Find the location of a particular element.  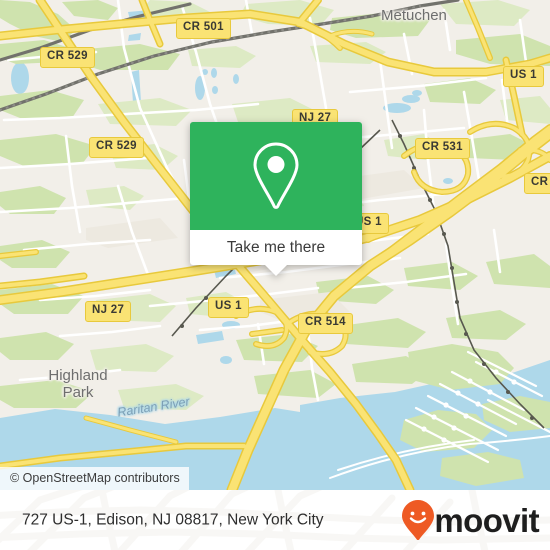

popup-header is located at coordinates (276, 176).